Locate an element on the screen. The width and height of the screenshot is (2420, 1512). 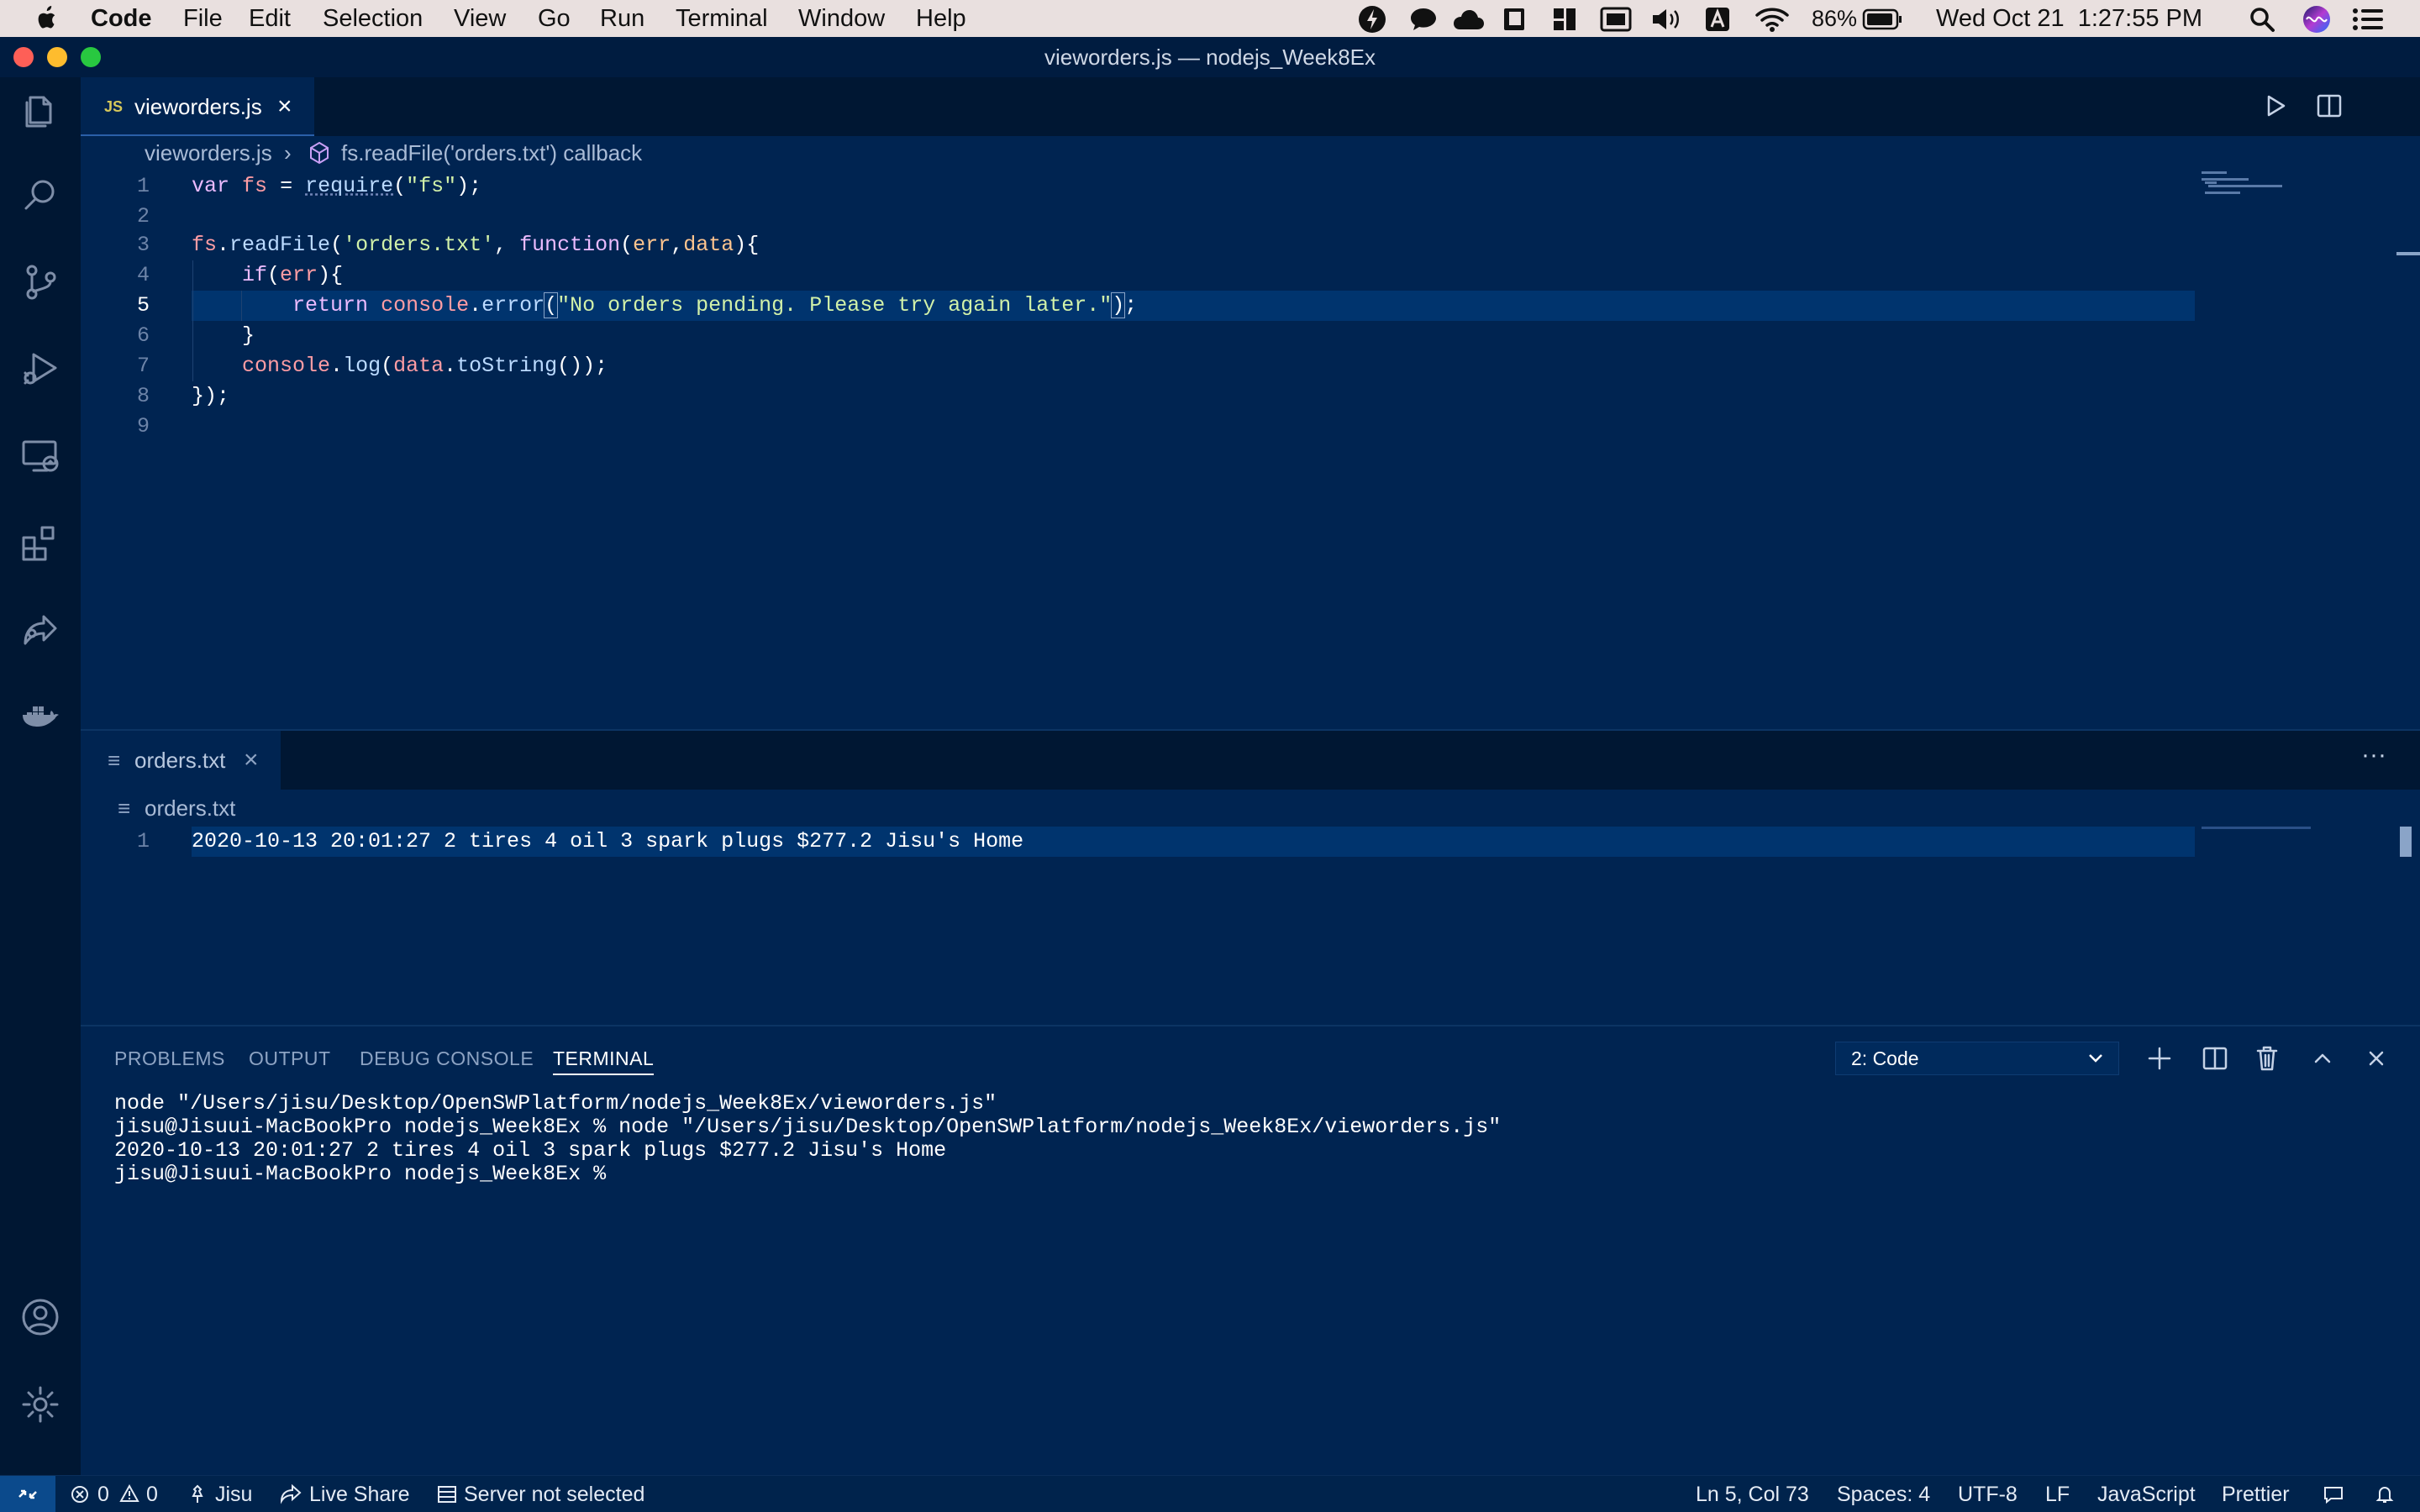
source-control-icon is located at coordinates (40, 282).